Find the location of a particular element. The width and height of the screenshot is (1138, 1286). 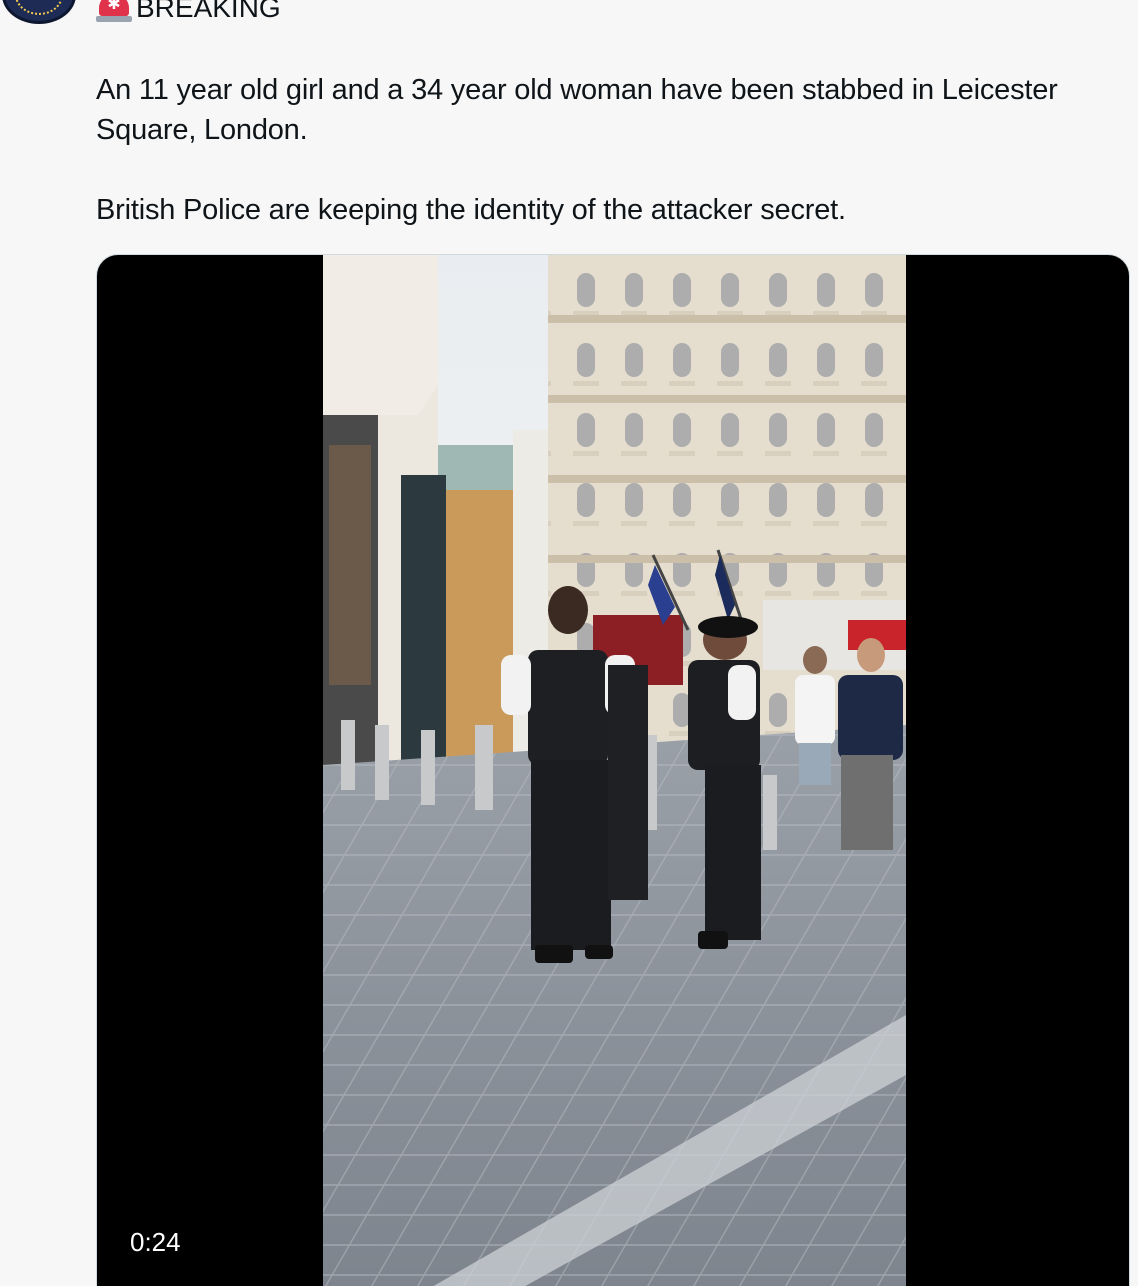

avatar-star-ring is located at coordinates (39, 7).